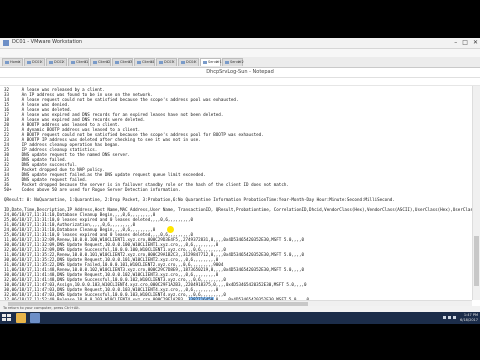 Image resolution: width=480 pixels, height=360 pixels. What do you see at coordinates (21, 318) in the screenshot?
I see `file-explorer-icon` at bounding box center [21, 318].